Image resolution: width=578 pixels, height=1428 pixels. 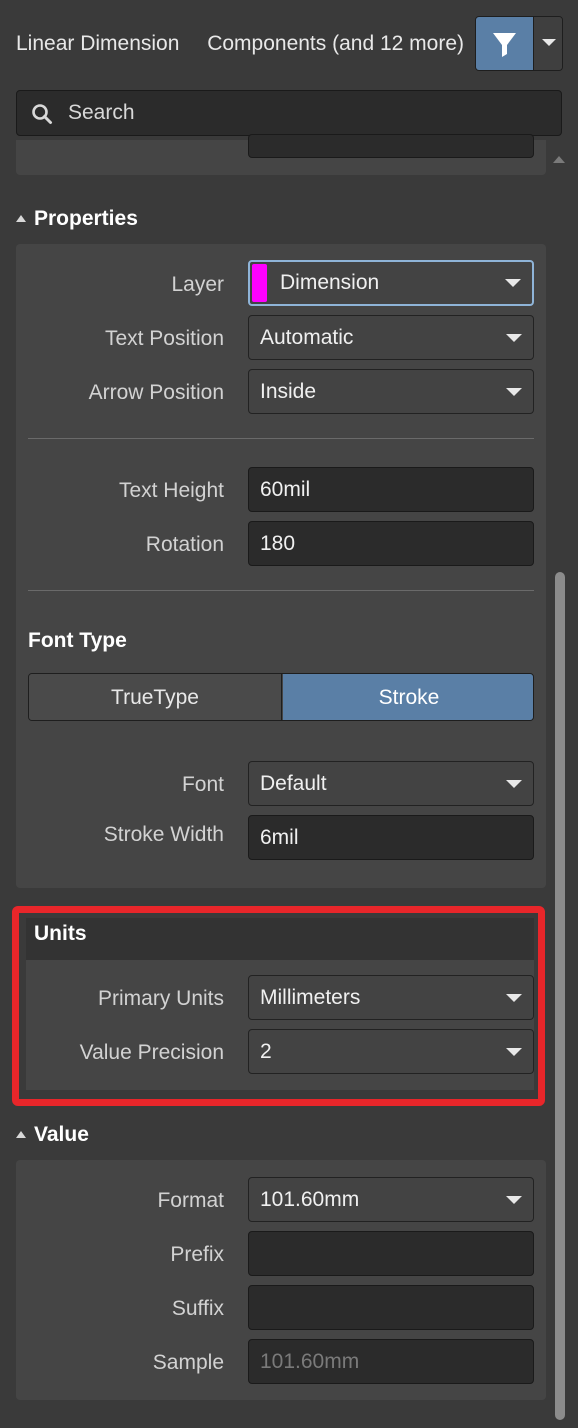 What do you see at coordinates (559, 159) in the screenshot?
I see `scroll-up-icon` at bounding box center [559, 159].